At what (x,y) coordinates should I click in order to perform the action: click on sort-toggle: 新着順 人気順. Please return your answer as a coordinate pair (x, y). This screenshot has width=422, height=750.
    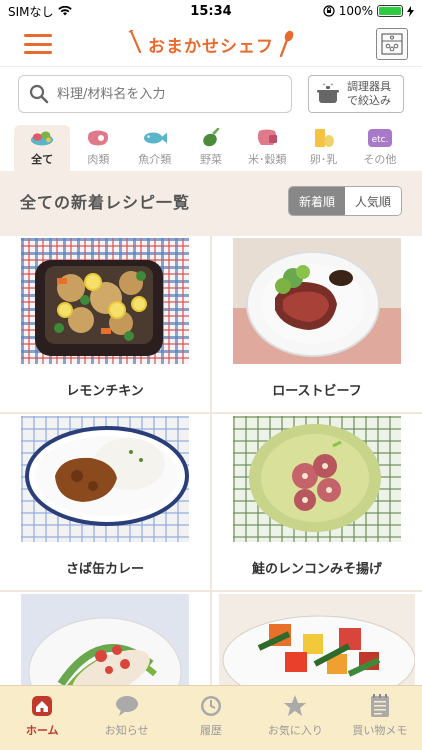
    Looking at the image, I should click on (344, 201).